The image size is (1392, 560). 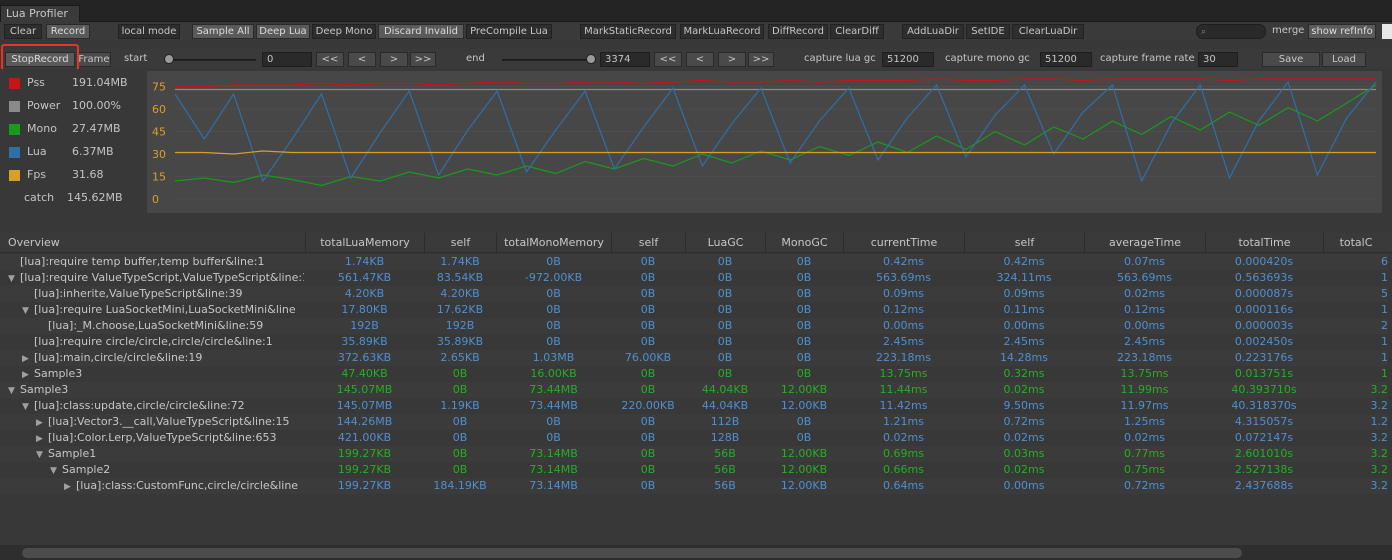 What do you see at coordinates (421, 31) in the screenshot?
I see `discard-invalid-button: Discard Invalid` at bounding box center [421, 31].